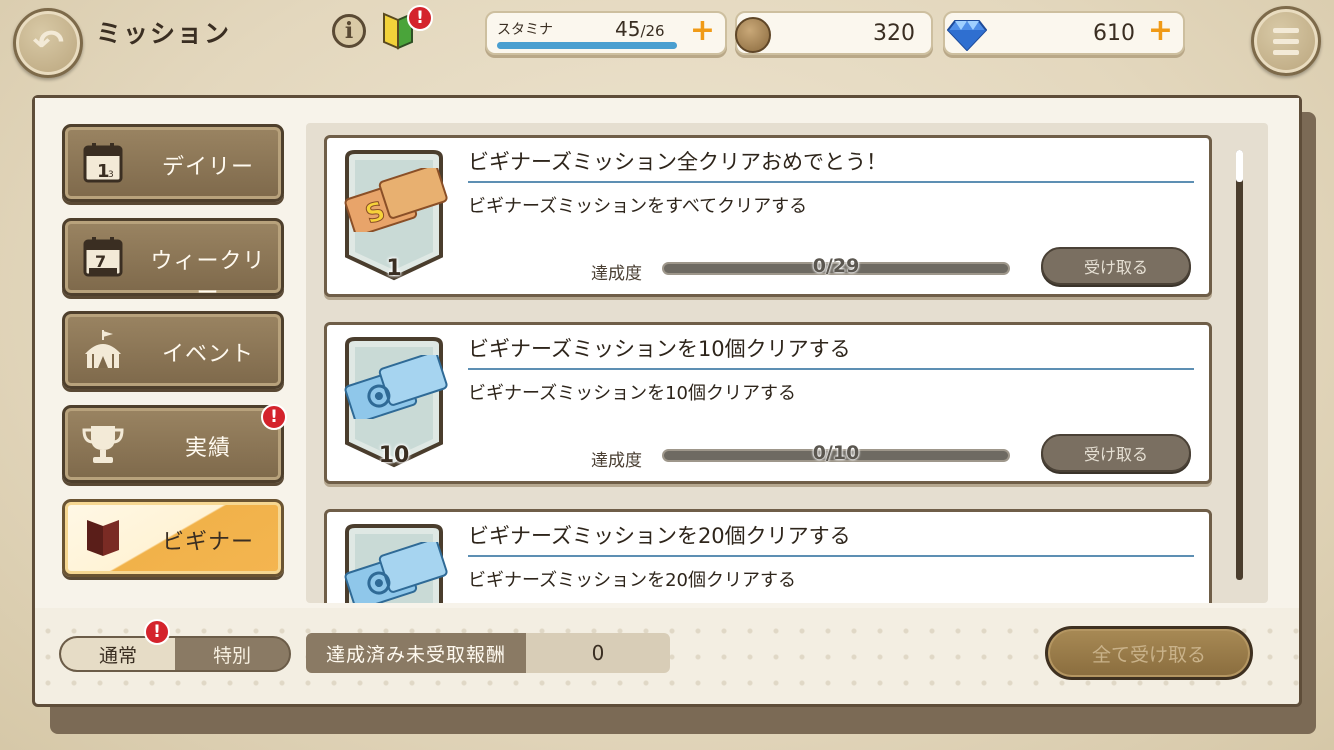  I want to click on progress-text: 0/10, so click(836, 453).